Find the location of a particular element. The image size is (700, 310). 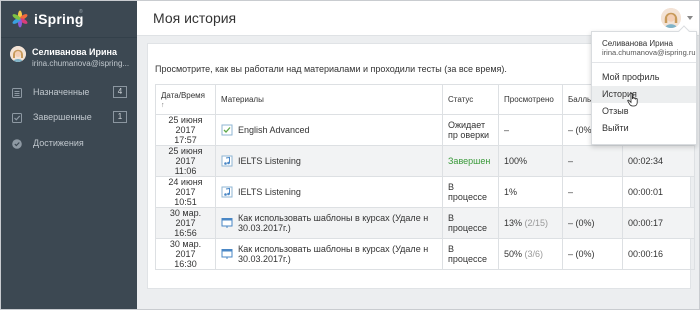

column-header-label: Просмотрено is located at coordinates (529, 99).